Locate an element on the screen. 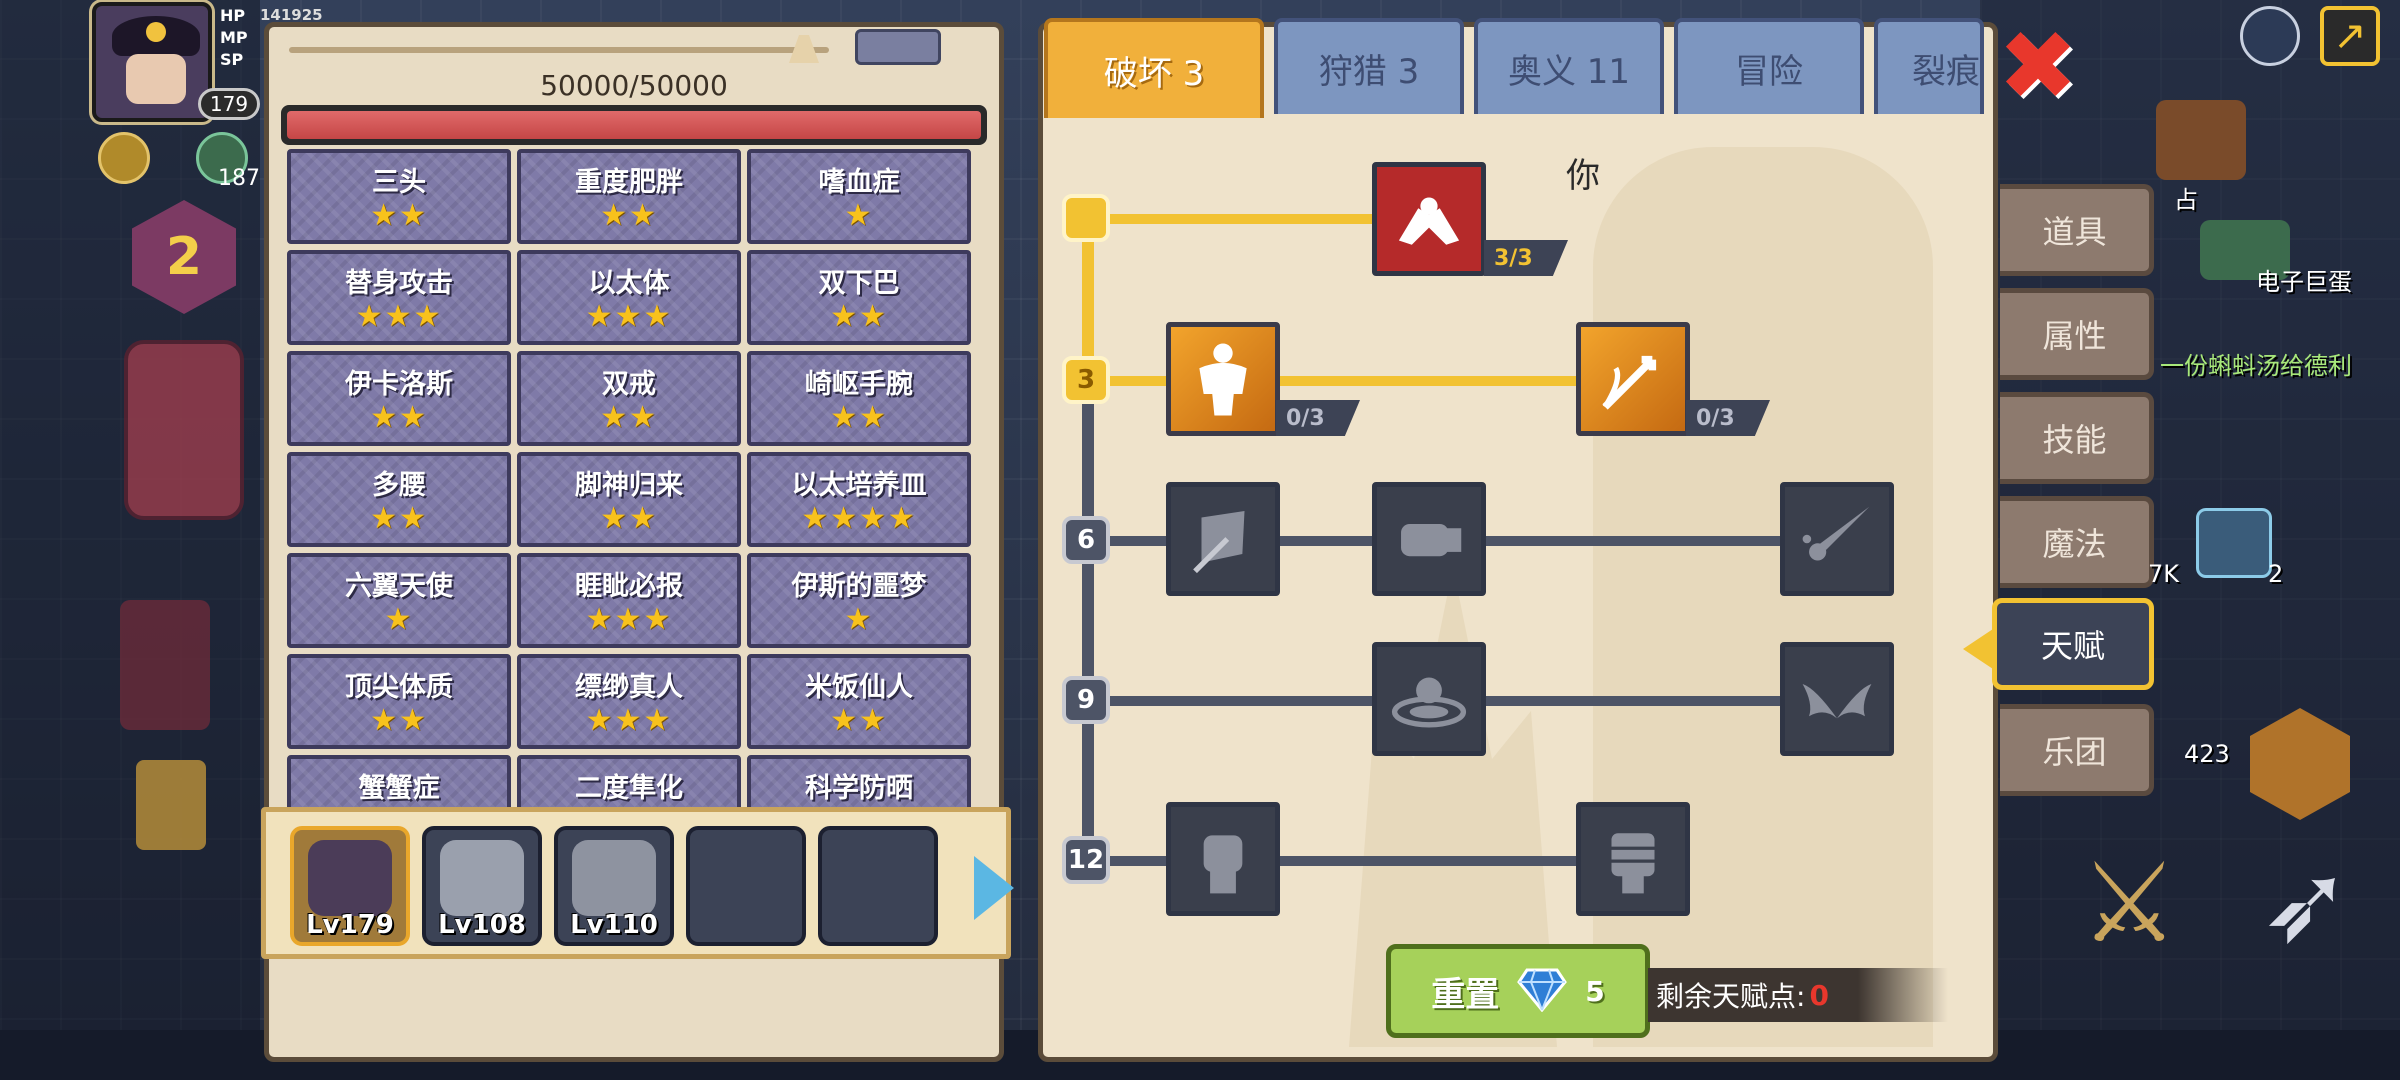 This screenshot has height=1080, width=2400. arm-wrestle-icon is located at coordinates (1429, 221).